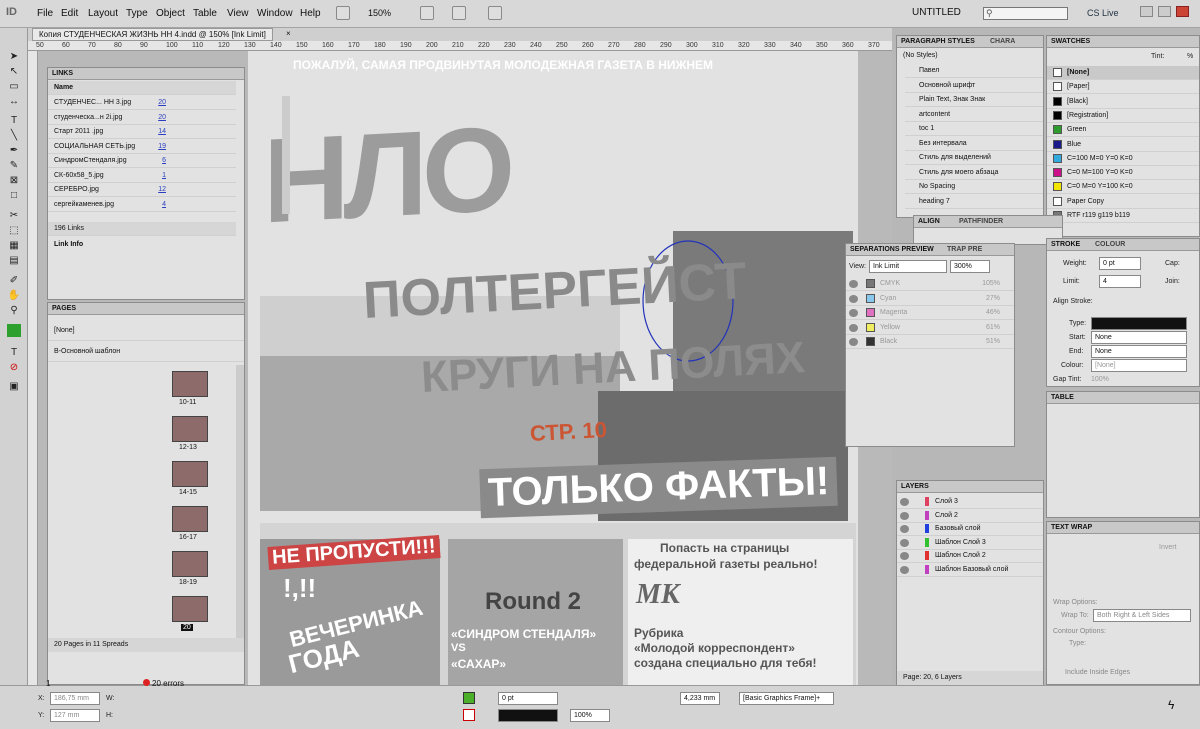 The width and height of the screenshot is (1200, 729). What do you see at coordinates (964, 249) in the screenshot?
I see `trap-presets-tab: TRAP PRE` at bounding box center [964, 249].